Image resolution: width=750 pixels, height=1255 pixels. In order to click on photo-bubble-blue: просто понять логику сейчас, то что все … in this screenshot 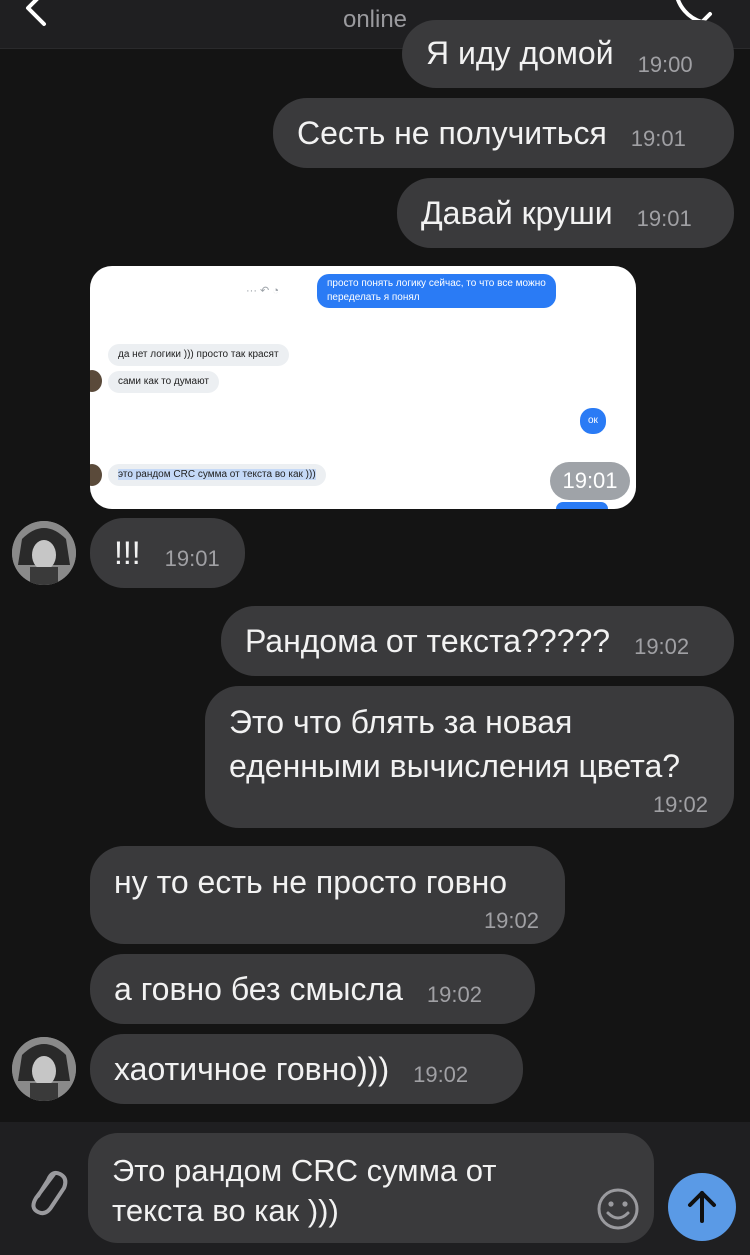, I will do `click(436, 291)`.